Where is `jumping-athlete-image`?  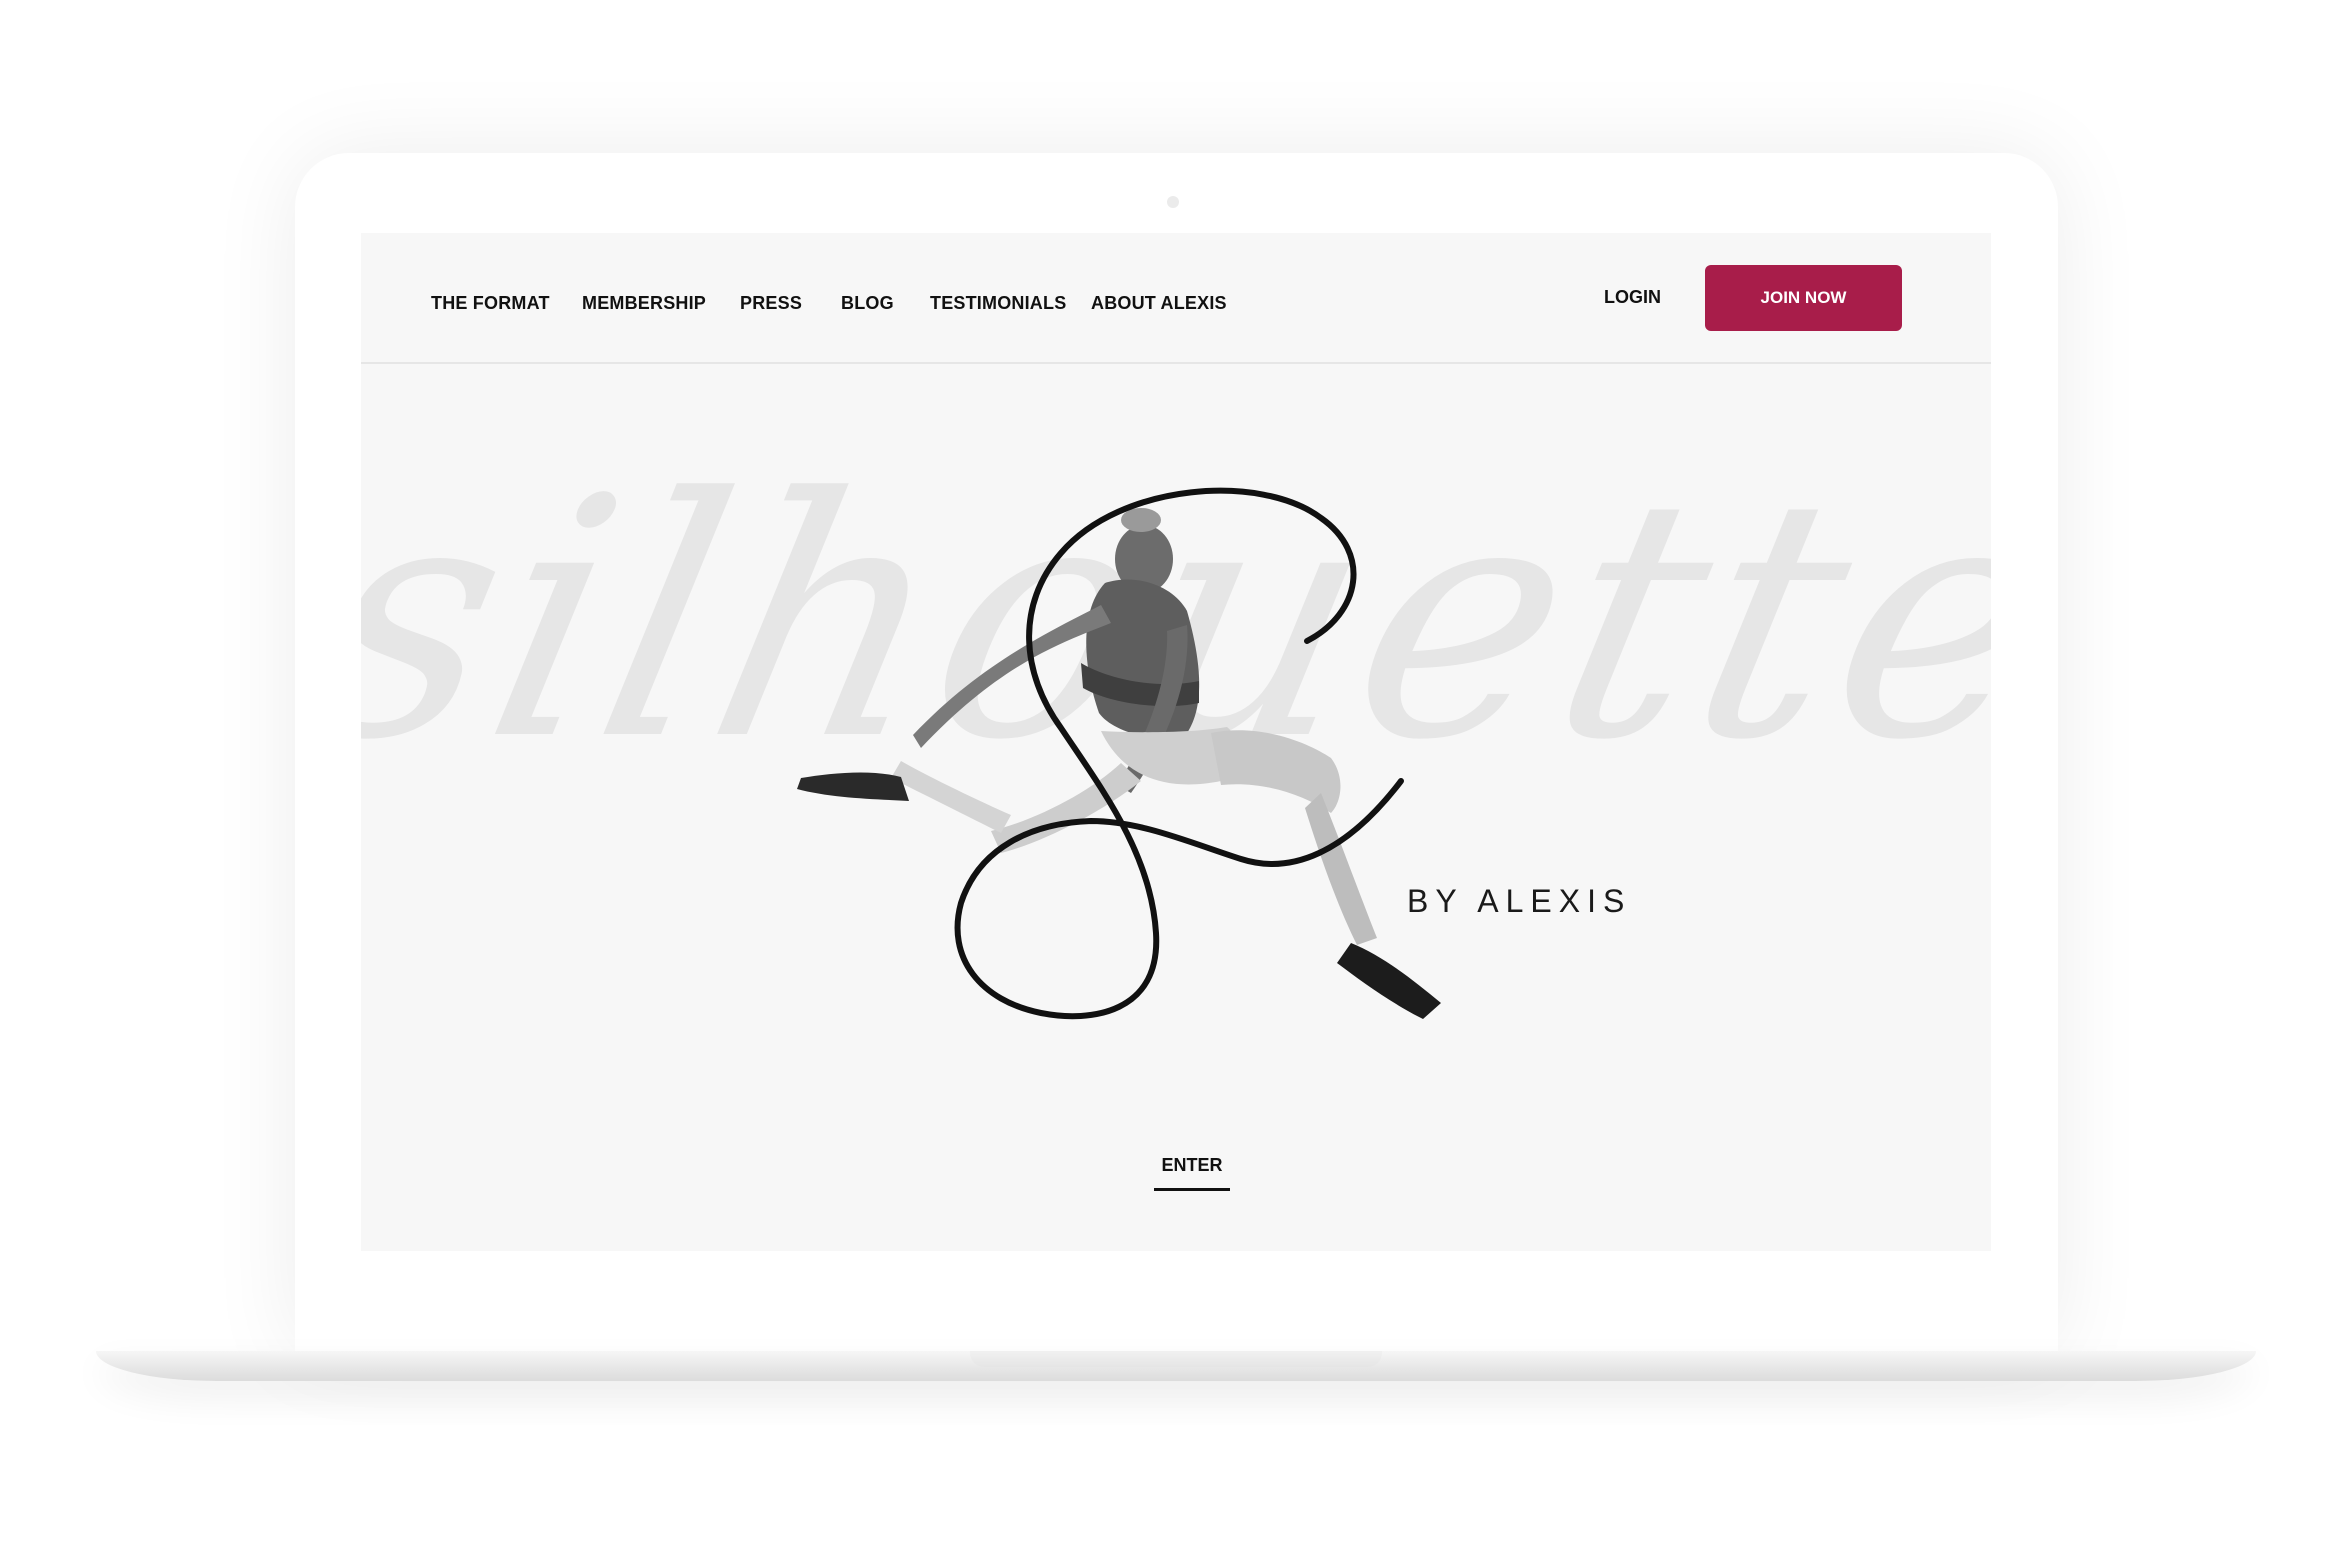 jumping-athlete-image is located at coordinates (1119, 763).